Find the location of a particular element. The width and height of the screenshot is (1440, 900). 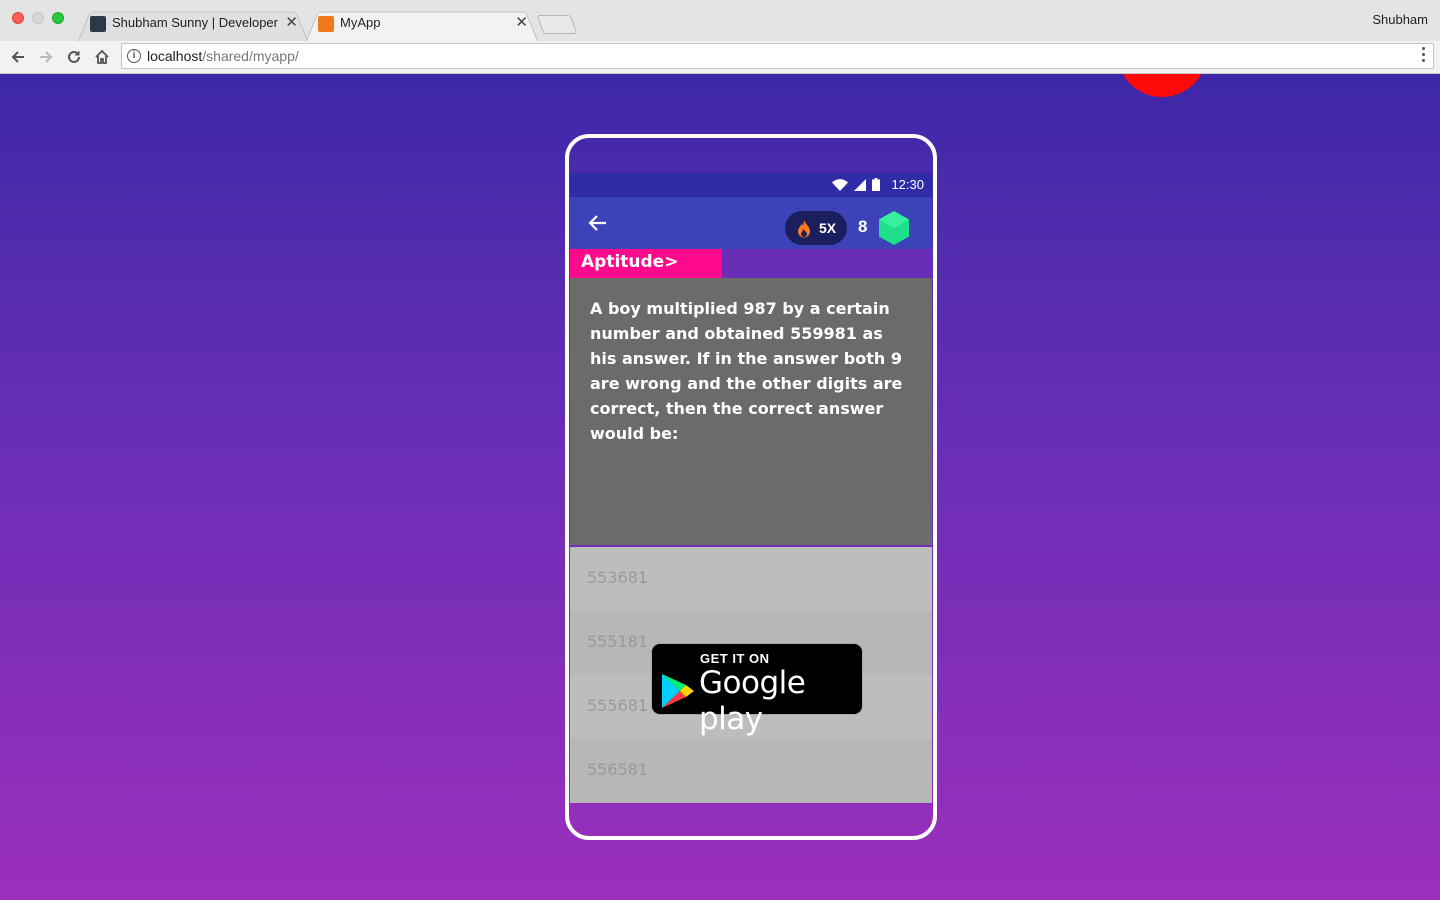

home-icon is located at coordinates (102, 56).